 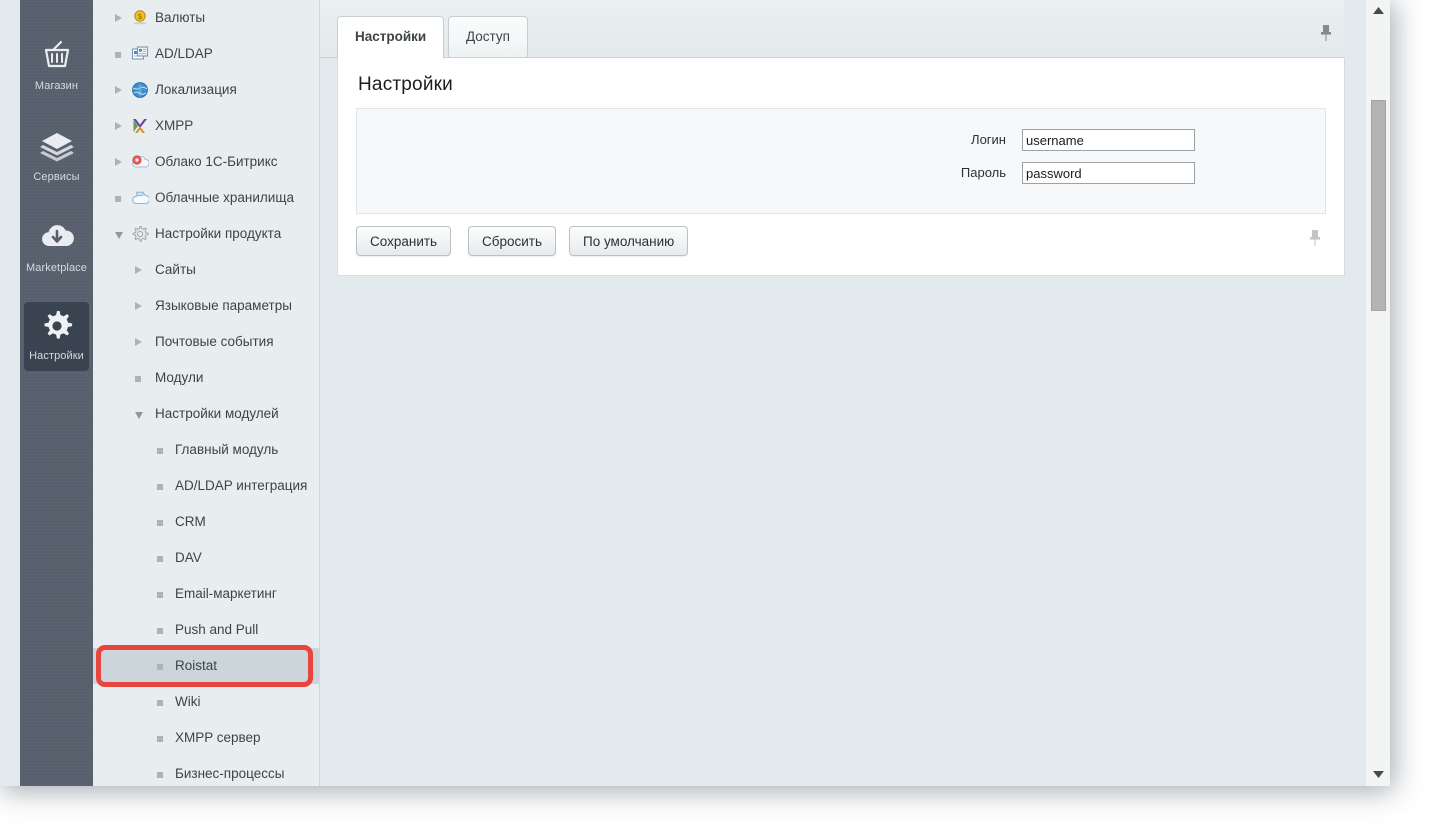 I want to click on tree-item-20: Wiki, so click(x=206, y=702).